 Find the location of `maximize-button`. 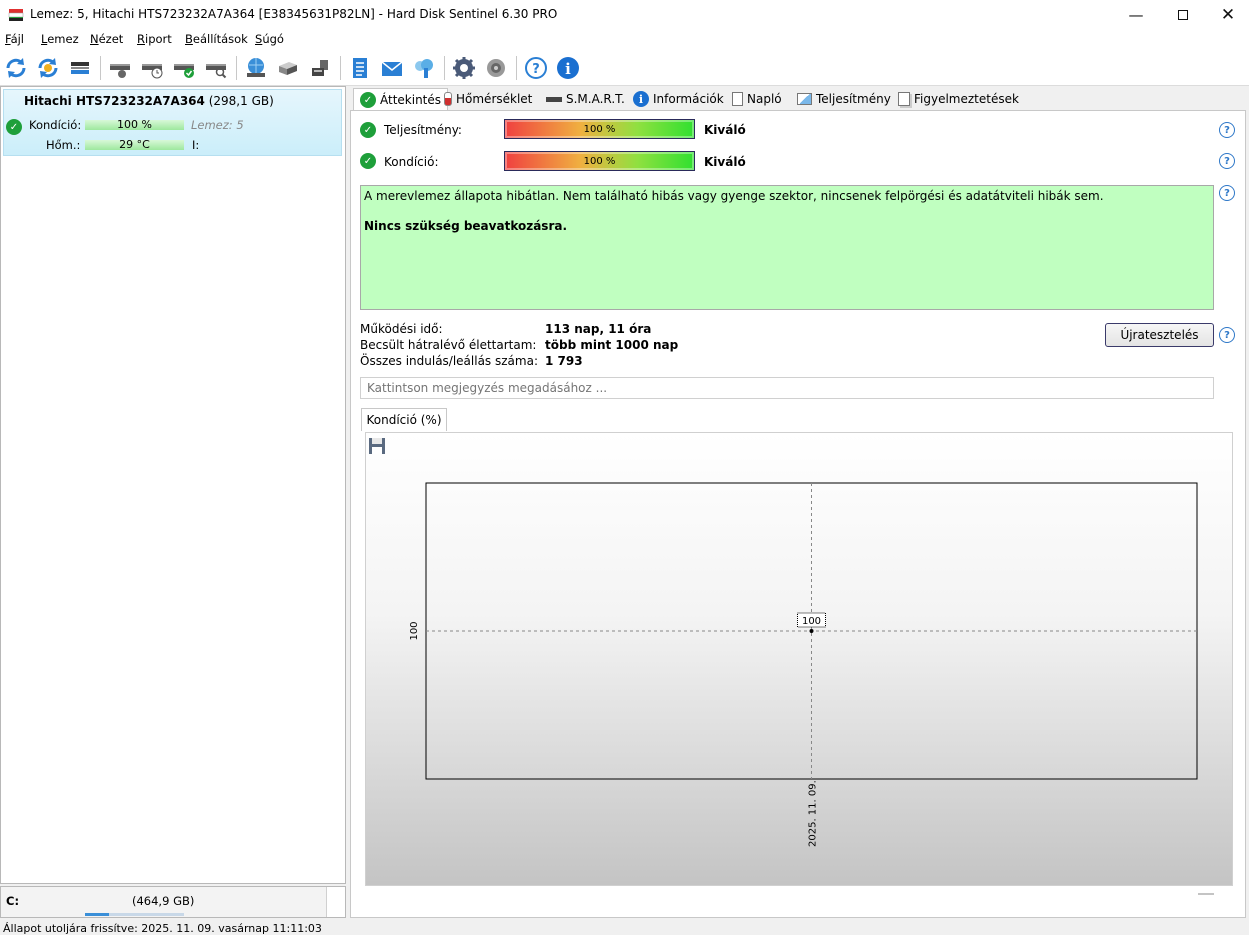

maximize-button is located at coordinates (1183, 15).